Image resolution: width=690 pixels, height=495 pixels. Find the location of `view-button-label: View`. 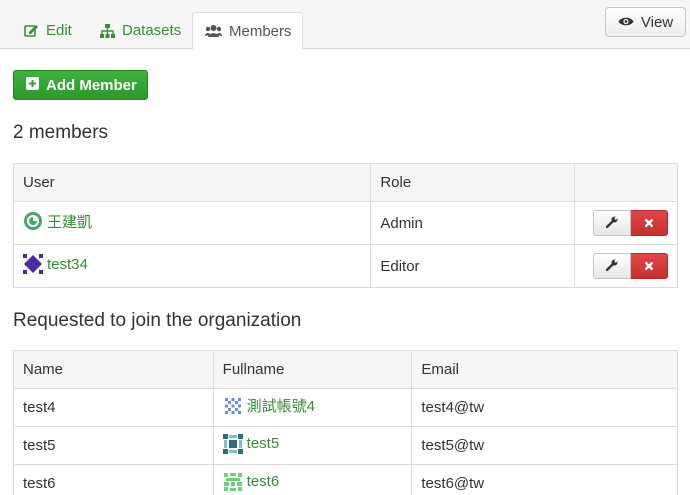

view-button-label: View is located at coordinates (657, 22).